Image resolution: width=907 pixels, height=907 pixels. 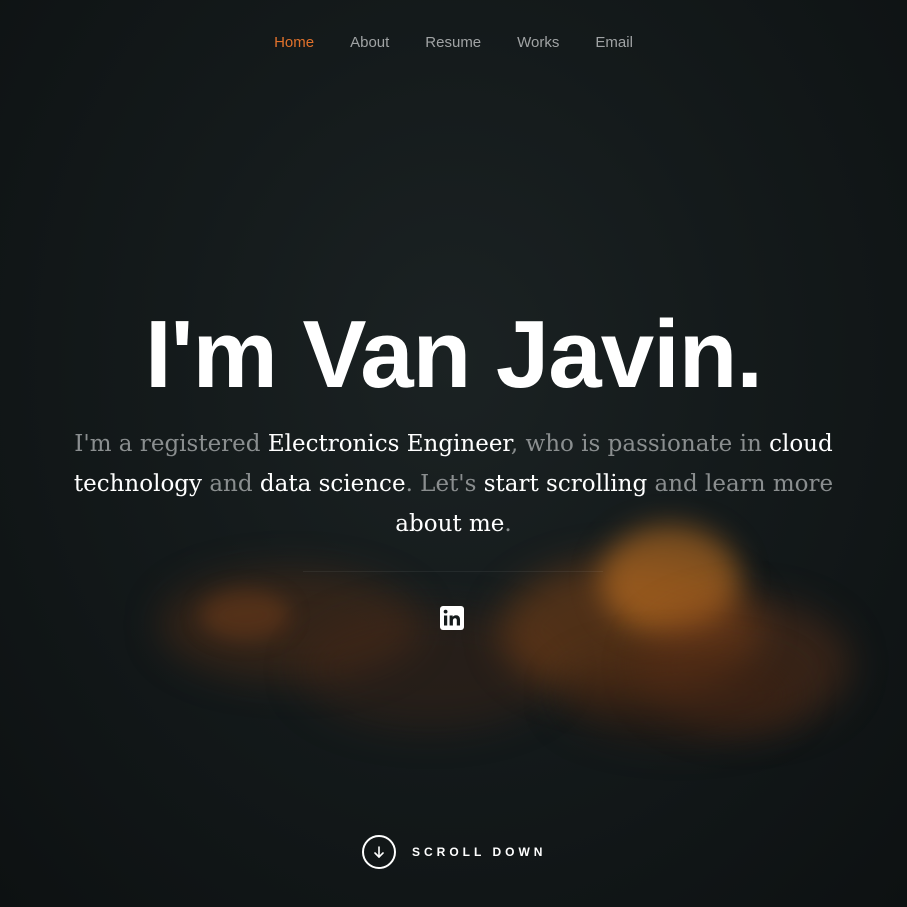 I want to click on desc-text: . Let's, so click(x=444, y=484).